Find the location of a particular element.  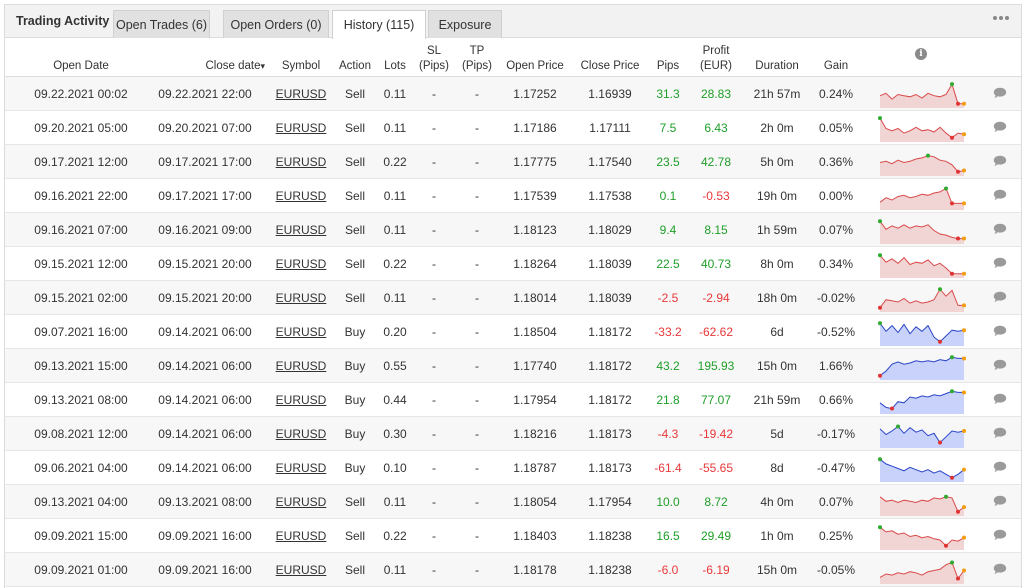

col-duration: Duration is located at coordinates (777, 57).